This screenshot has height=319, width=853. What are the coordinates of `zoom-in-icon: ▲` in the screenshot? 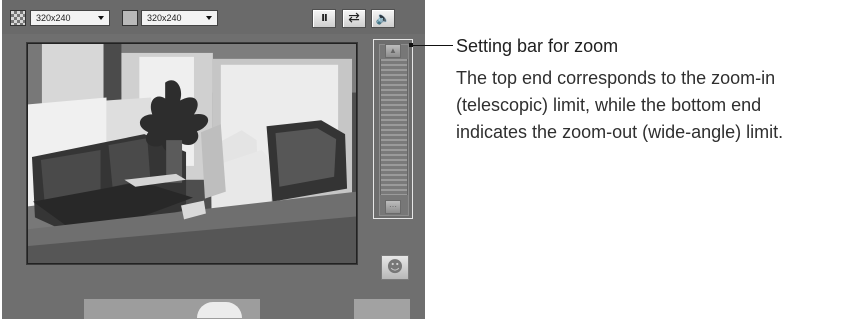 It's located at (393, 51).